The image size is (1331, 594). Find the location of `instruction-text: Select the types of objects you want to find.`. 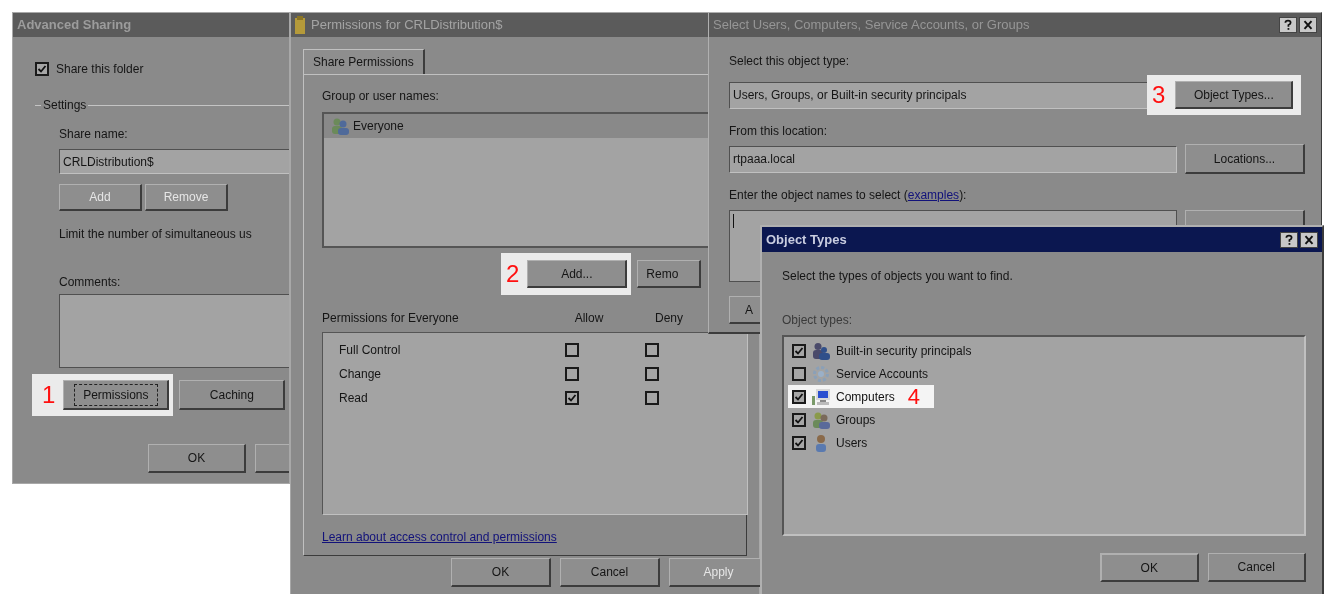

instruction-text: Select the types of objects you want to find. is located at coordinates (898, 276).